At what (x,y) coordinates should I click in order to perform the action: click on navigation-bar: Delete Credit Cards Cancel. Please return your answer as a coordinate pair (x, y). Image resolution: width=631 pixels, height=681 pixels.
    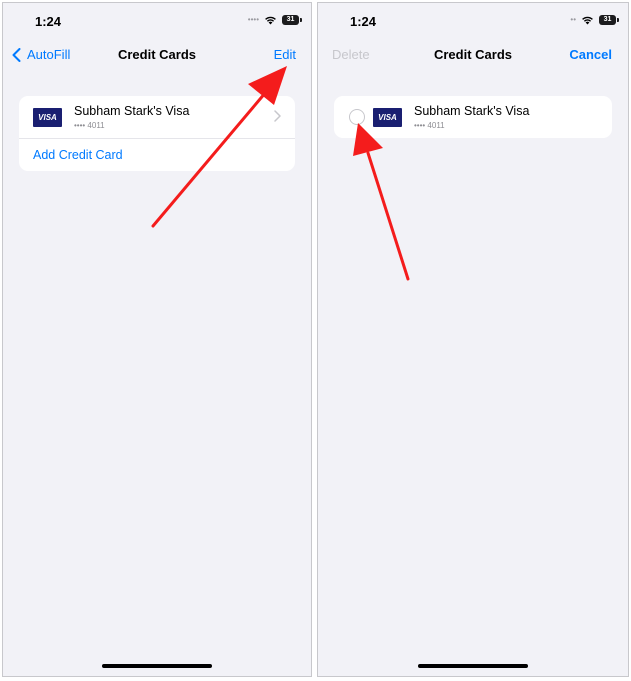
    Looking at the image, I should click on (473, 55).